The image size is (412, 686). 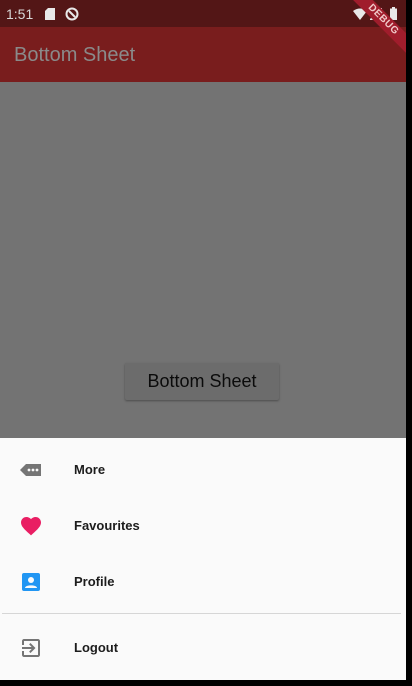 I want to click on screen-edge, so click(x=409, y=343).